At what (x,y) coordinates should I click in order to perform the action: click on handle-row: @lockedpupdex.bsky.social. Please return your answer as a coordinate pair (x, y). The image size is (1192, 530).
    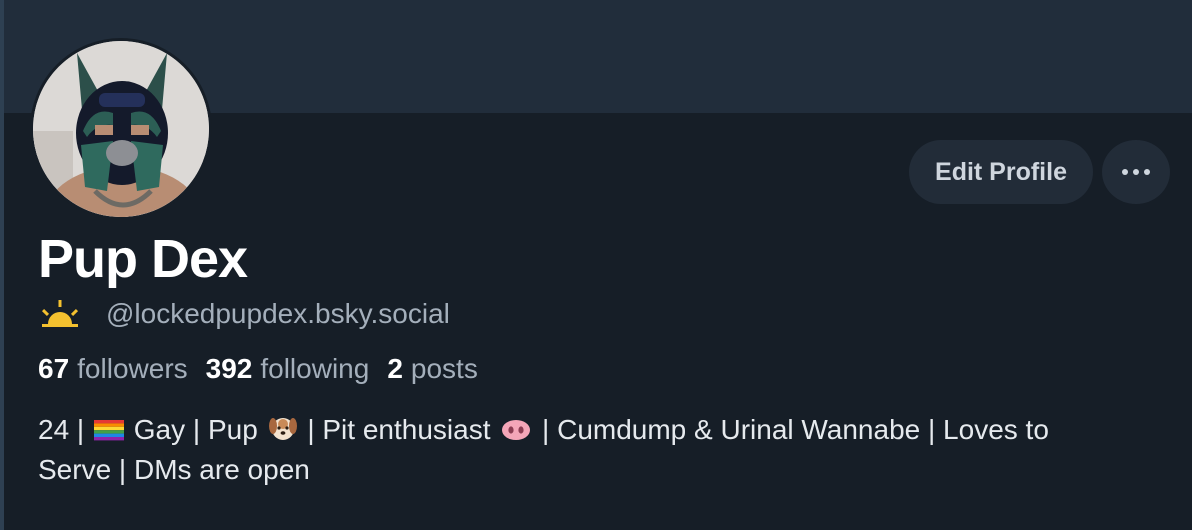
    Looking at the image, I should click on (245, 314).